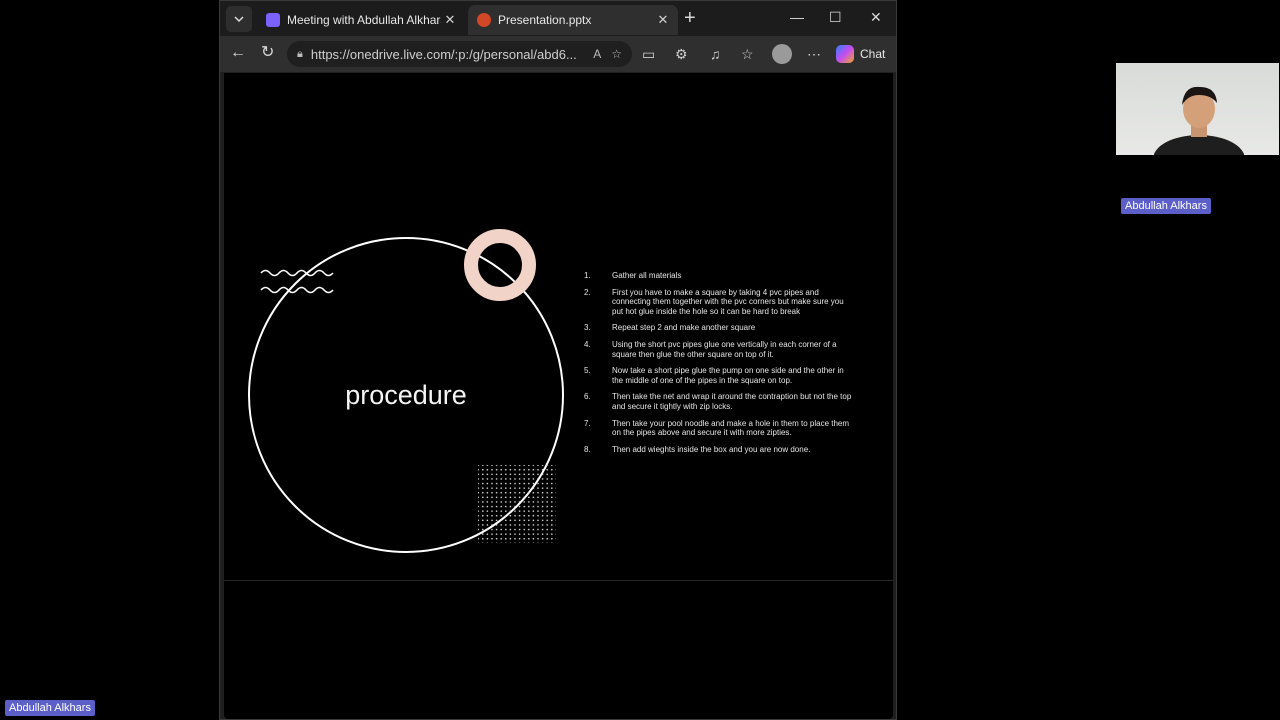 Image resolution: width=1280 pixels, height=720 pixels. Describe the element at coordinates (1166, 206) in the screenshot. I see `participant-name-tag: Abdullah Alkhars` at that location.